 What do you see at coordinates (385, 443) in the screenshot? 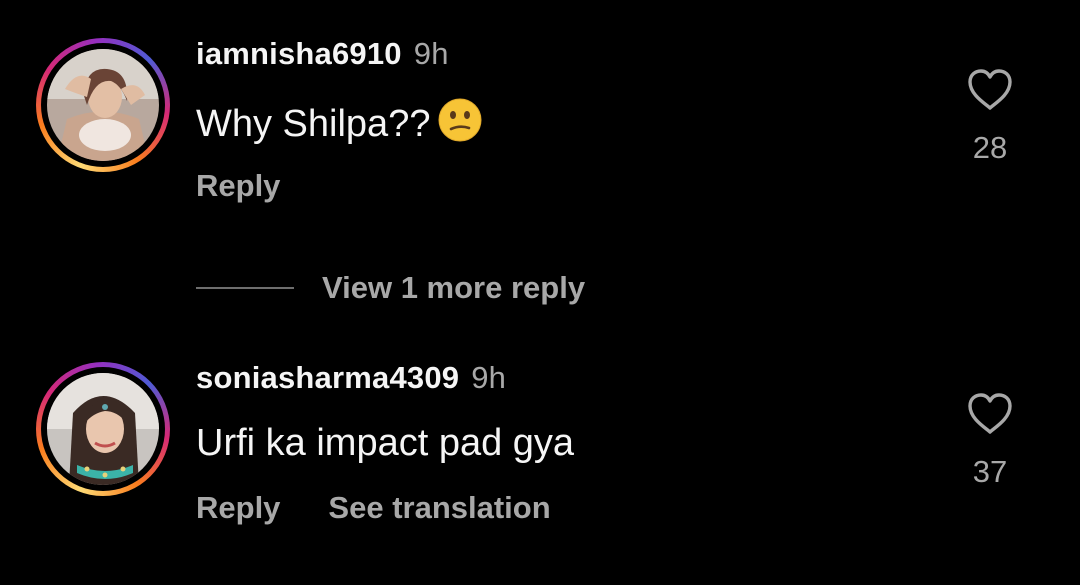
I see `comment-text: Urfi ka impact pad gya` at bounding box center [385, 443].